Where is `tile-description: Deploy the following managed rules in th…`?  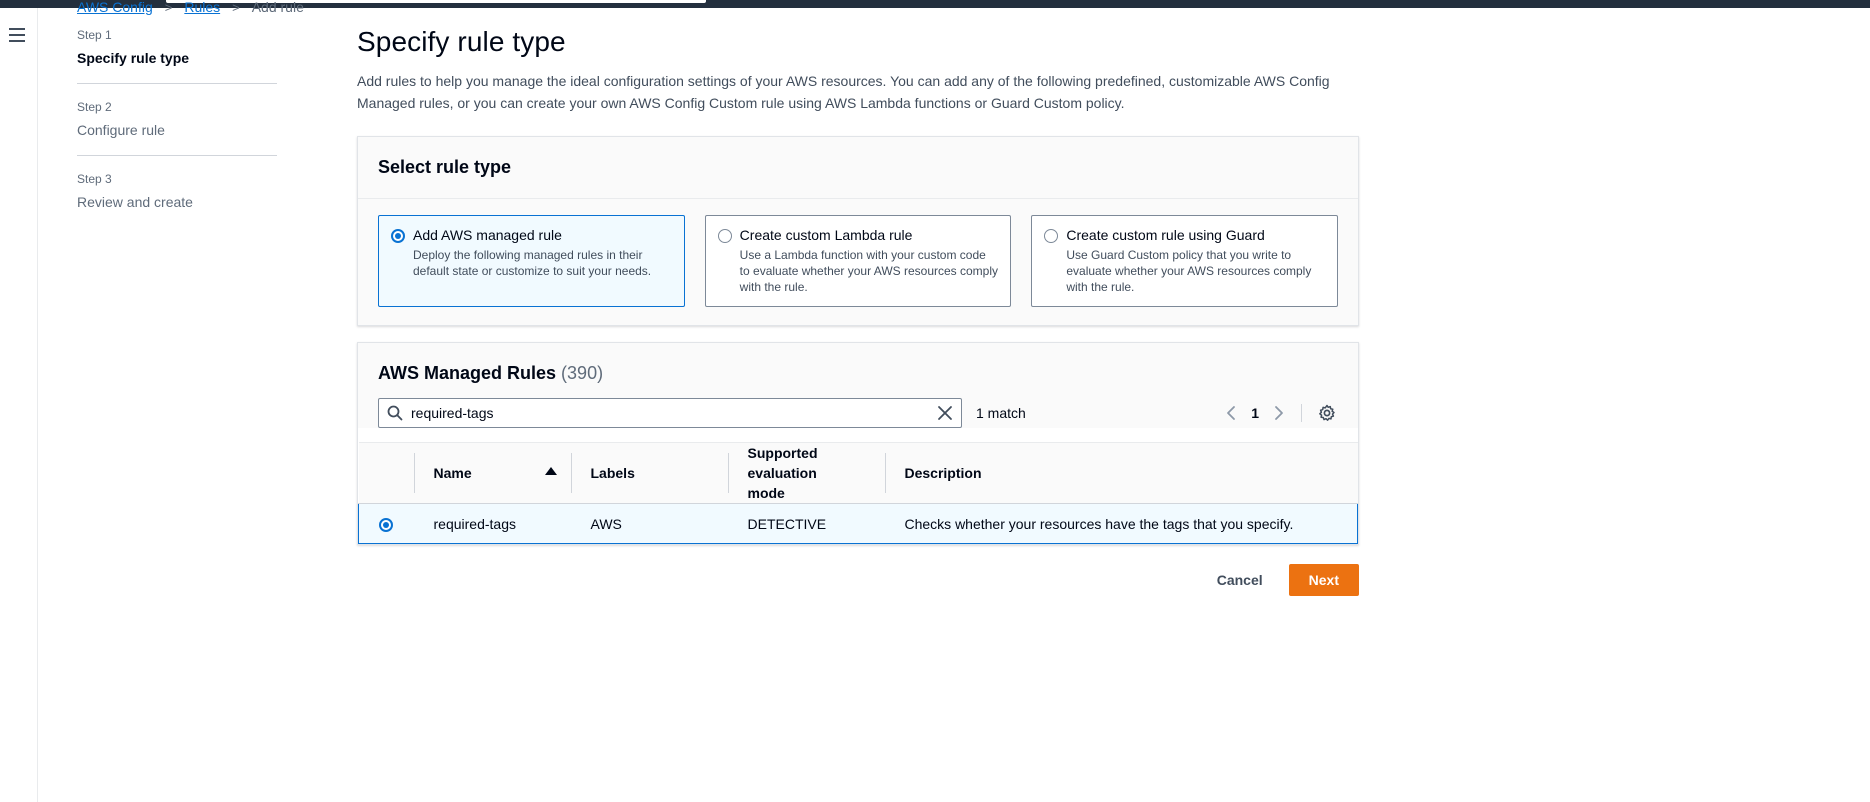
tile-description: Deploy the following managed rules in th… is located at coordinates (532, 263).